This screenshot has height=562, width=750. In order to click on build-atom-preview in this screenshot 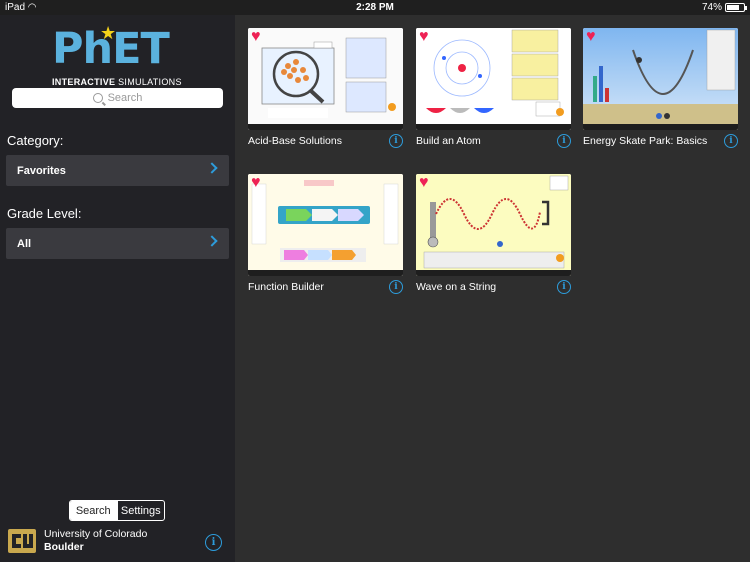, I will do `click(493, 79)`.